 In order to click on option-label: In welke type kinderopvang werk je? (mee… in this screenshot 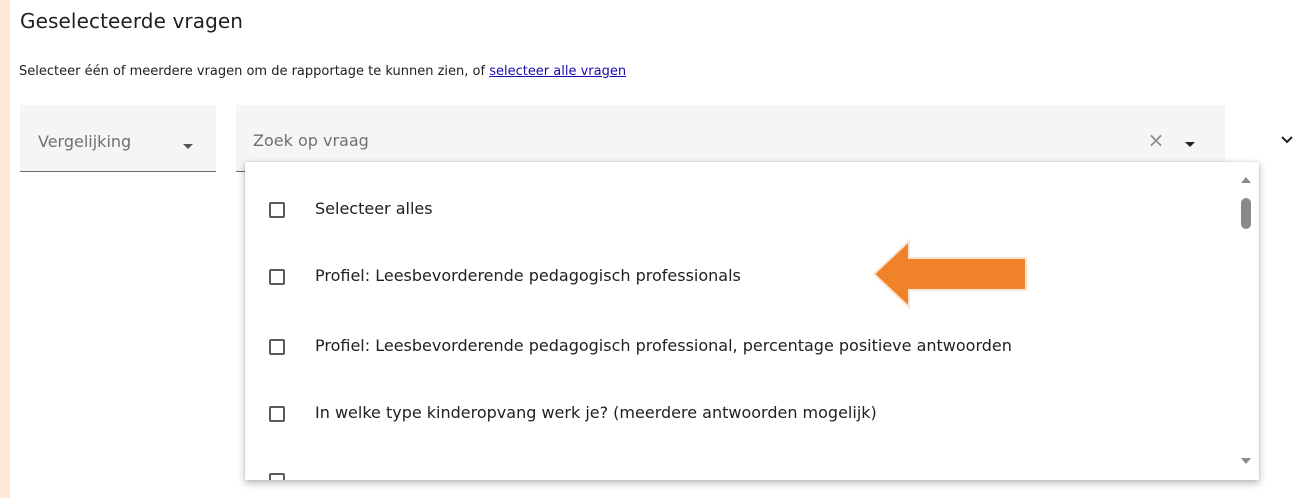, I will do `click(596, 412)`.